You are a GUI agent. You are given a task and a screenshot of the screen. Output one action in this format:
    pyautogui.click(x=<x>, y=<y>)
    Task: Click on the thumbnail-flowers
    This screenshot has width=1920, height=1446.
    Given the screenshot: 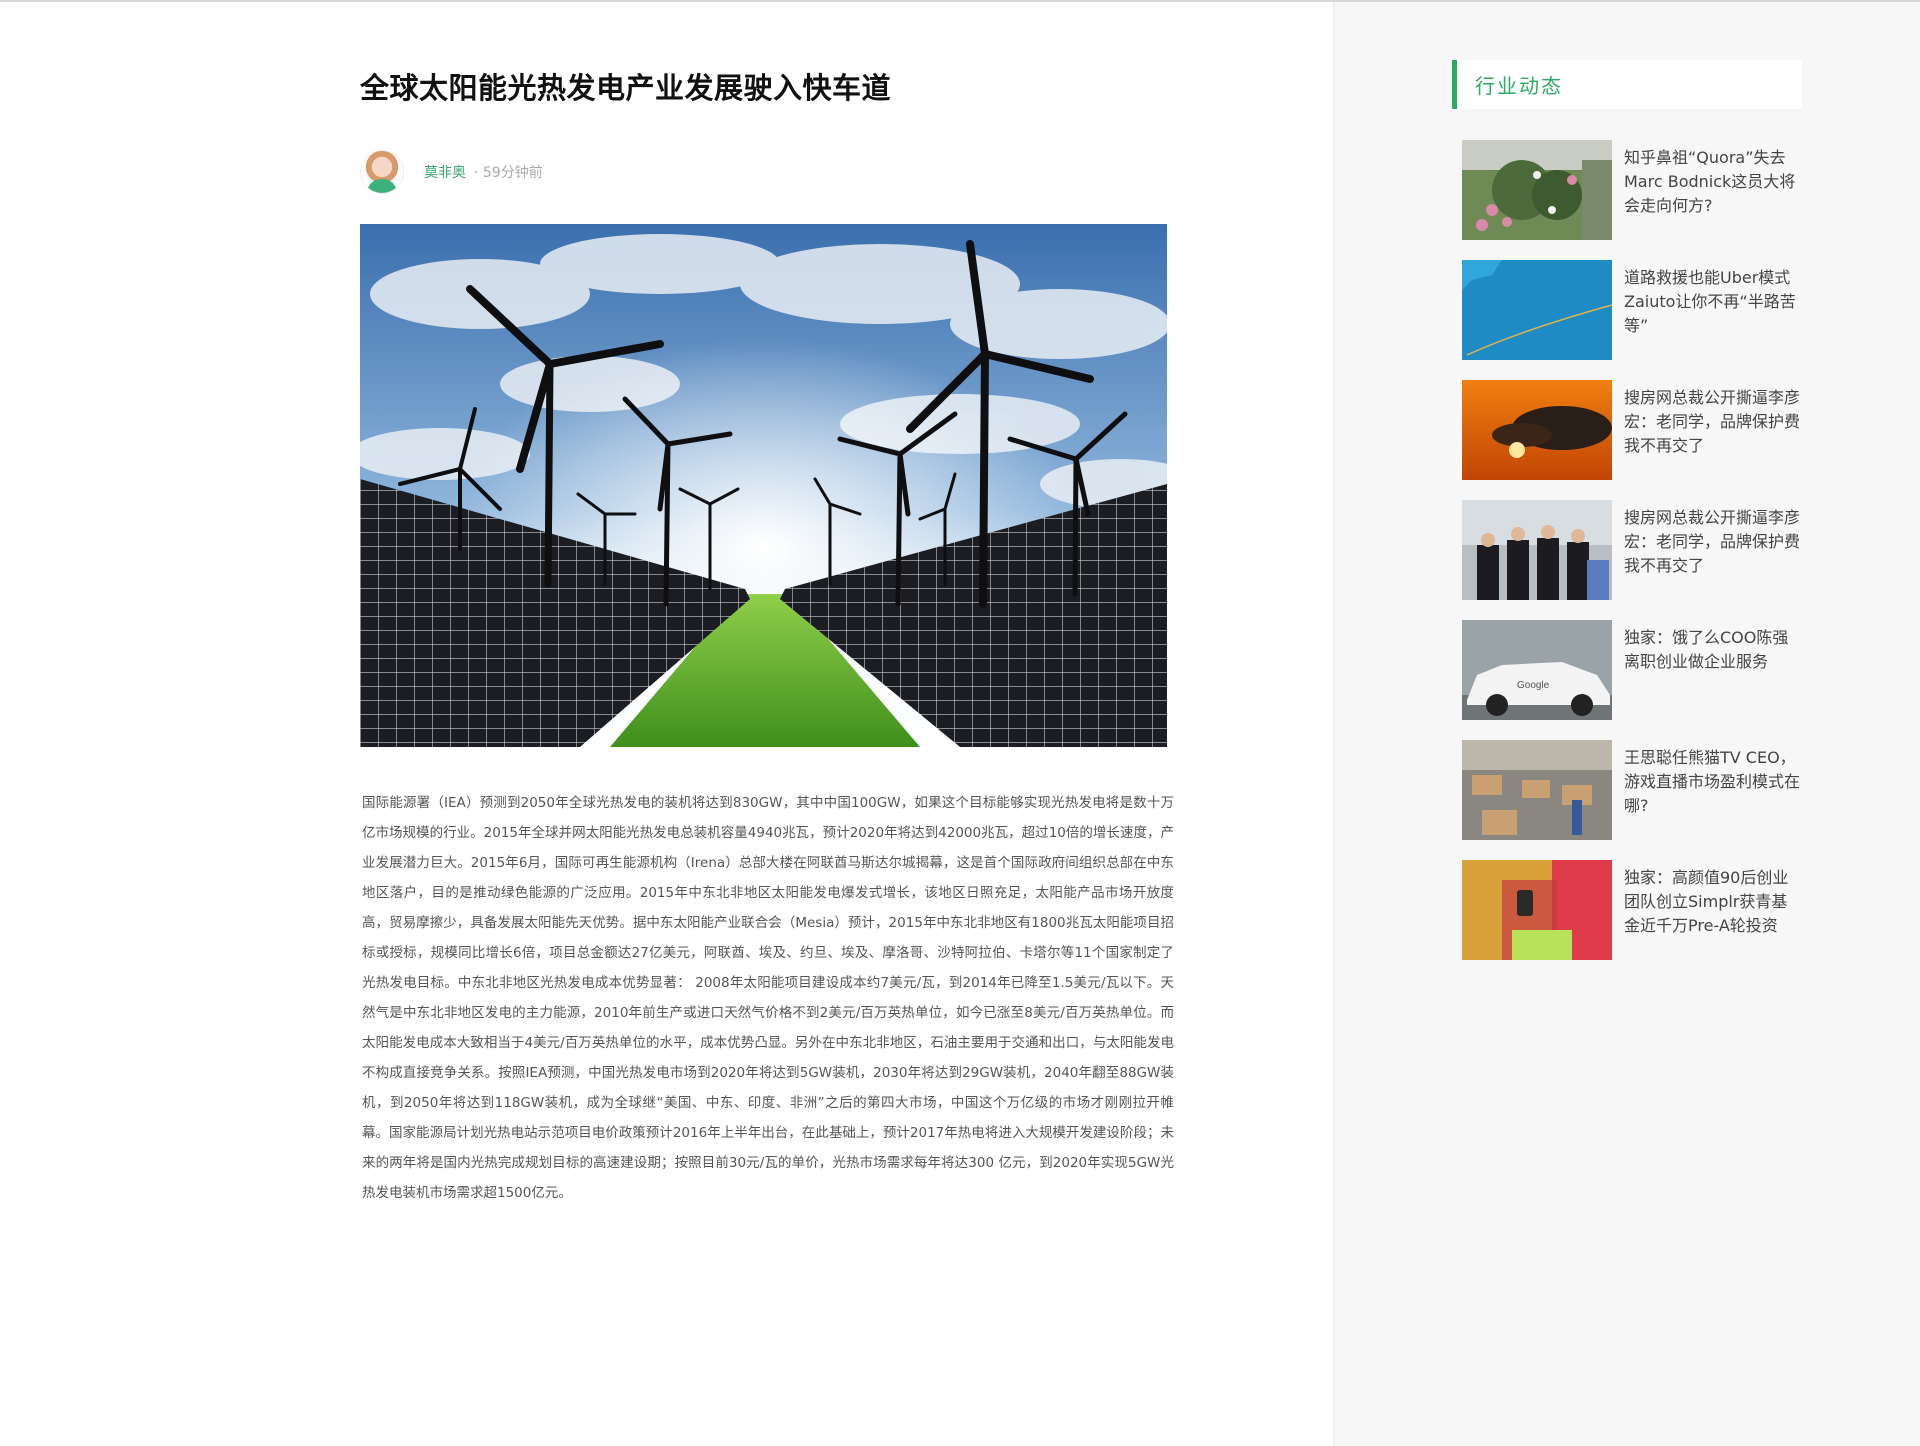 What is the action you would take?
    pyautogui.click(x=1537, y=190)
    